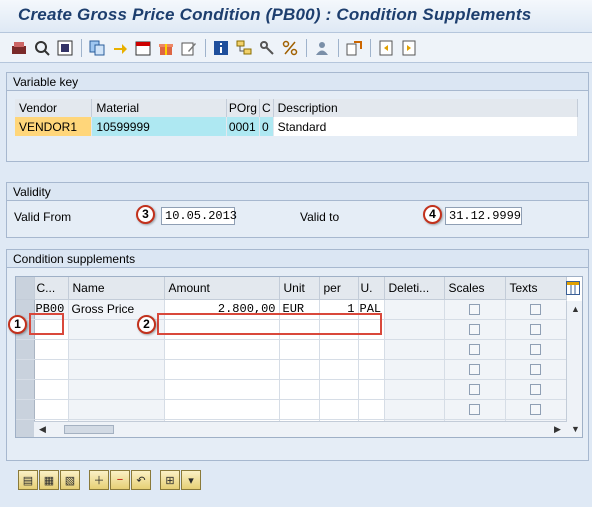  What do you see at coordinates (426, 108) in the screenshot?
I see `column-header: Description` at bounding box center [426, 108].